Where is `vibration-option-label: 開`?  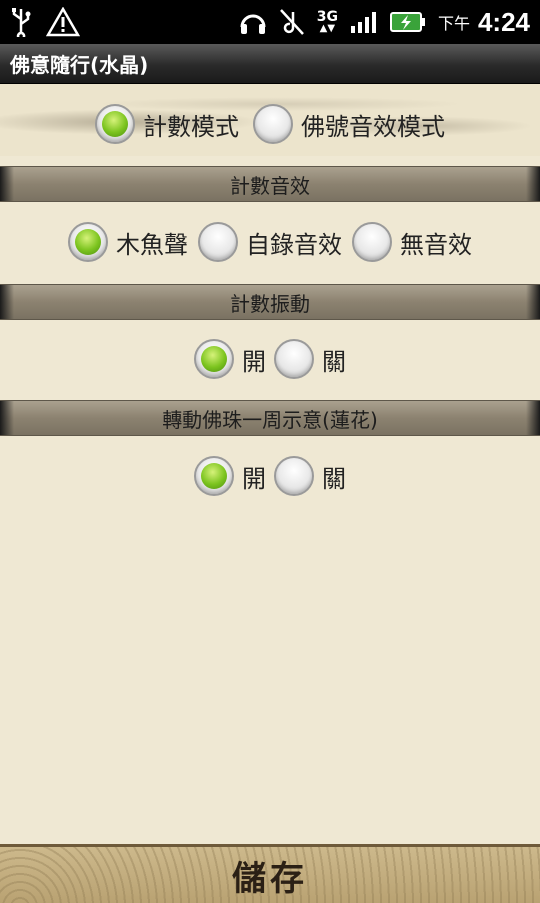
vibration-option-label: 開 is located at coordinates (254, 361).